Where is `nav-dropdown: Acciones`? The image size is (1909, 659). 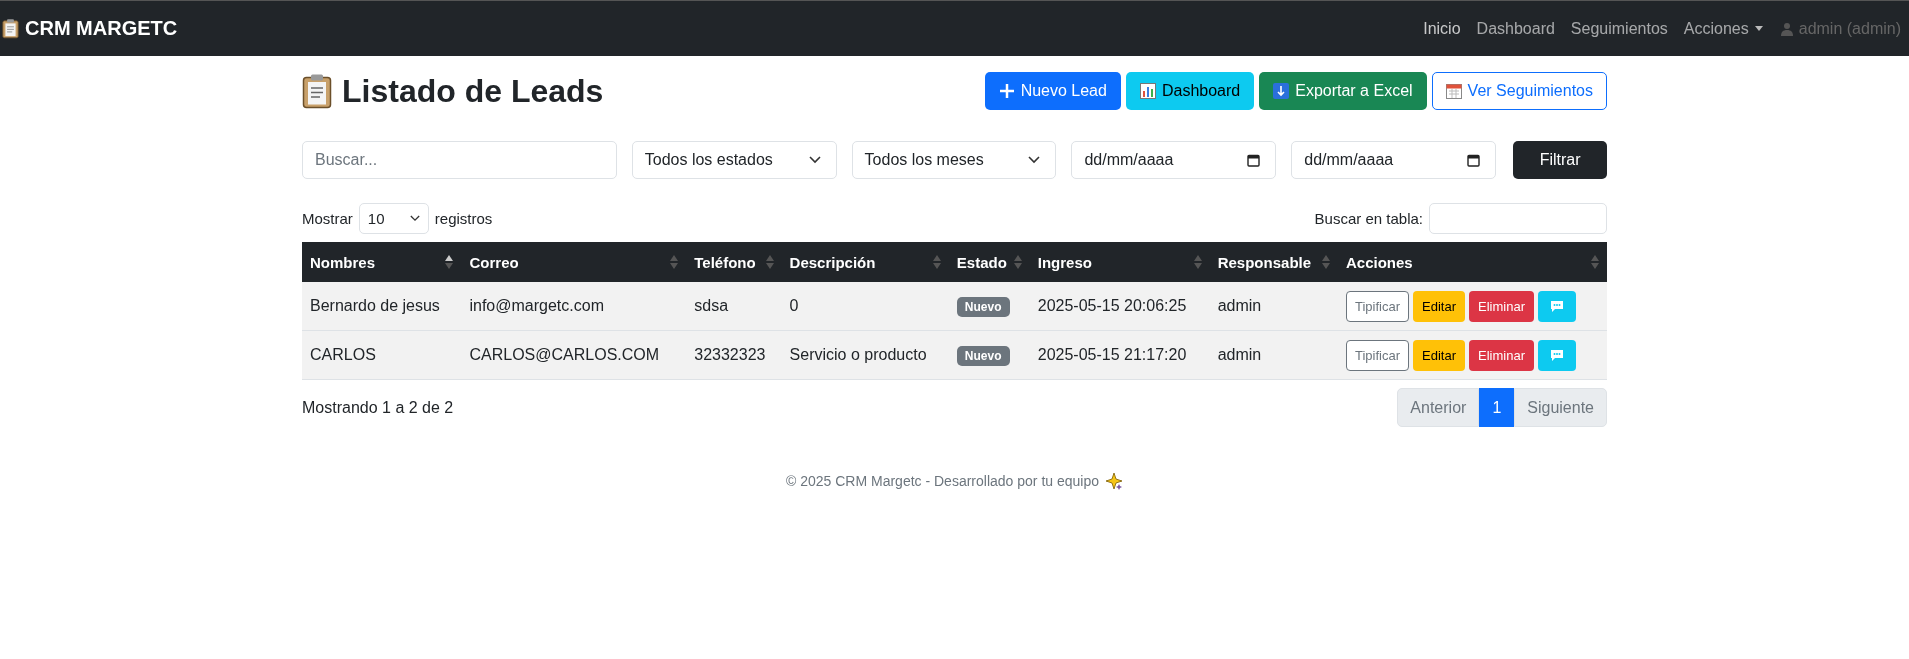
nav-dropdown: Acciones is located at coordinates (1723, 28).